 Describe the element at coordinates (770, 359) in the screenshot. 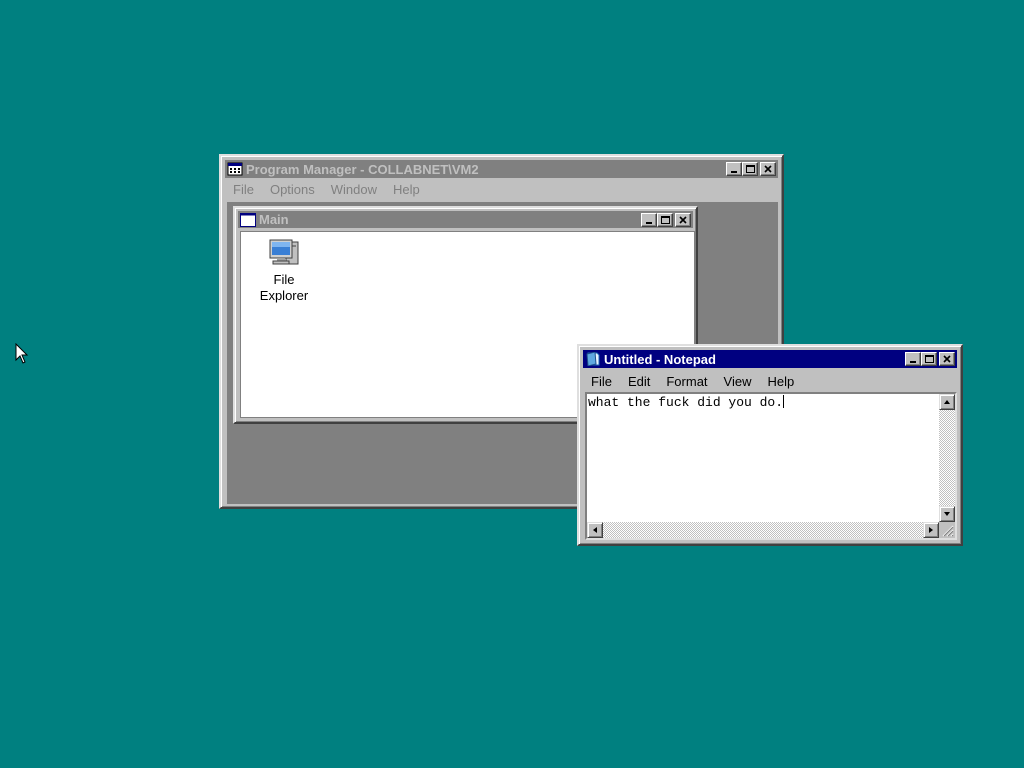

I see `notepad-titlebar: Untitled - Notepad` at that location.